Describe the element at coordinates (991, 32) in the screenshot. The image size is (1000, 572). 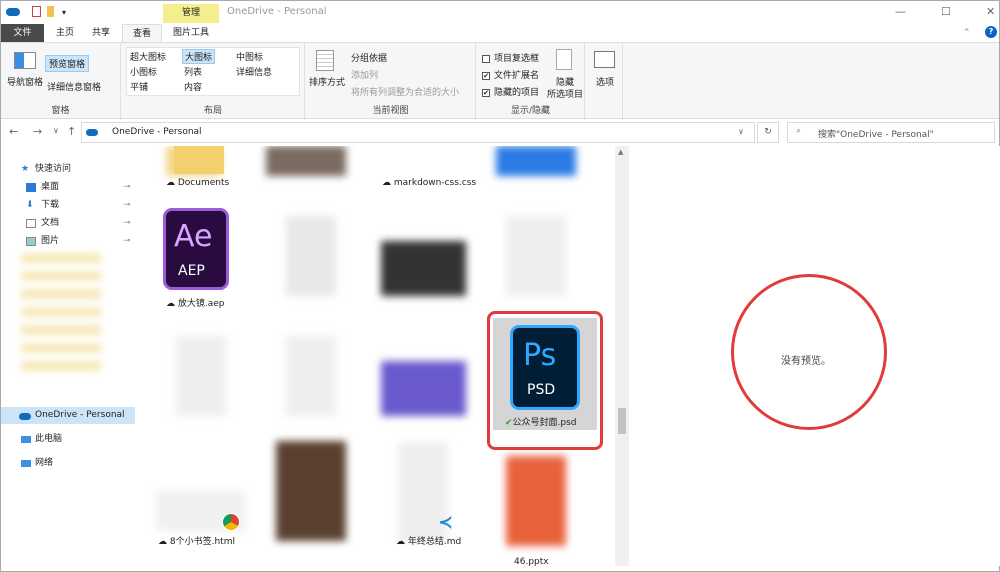
I see `help-icon: ?` at that location.